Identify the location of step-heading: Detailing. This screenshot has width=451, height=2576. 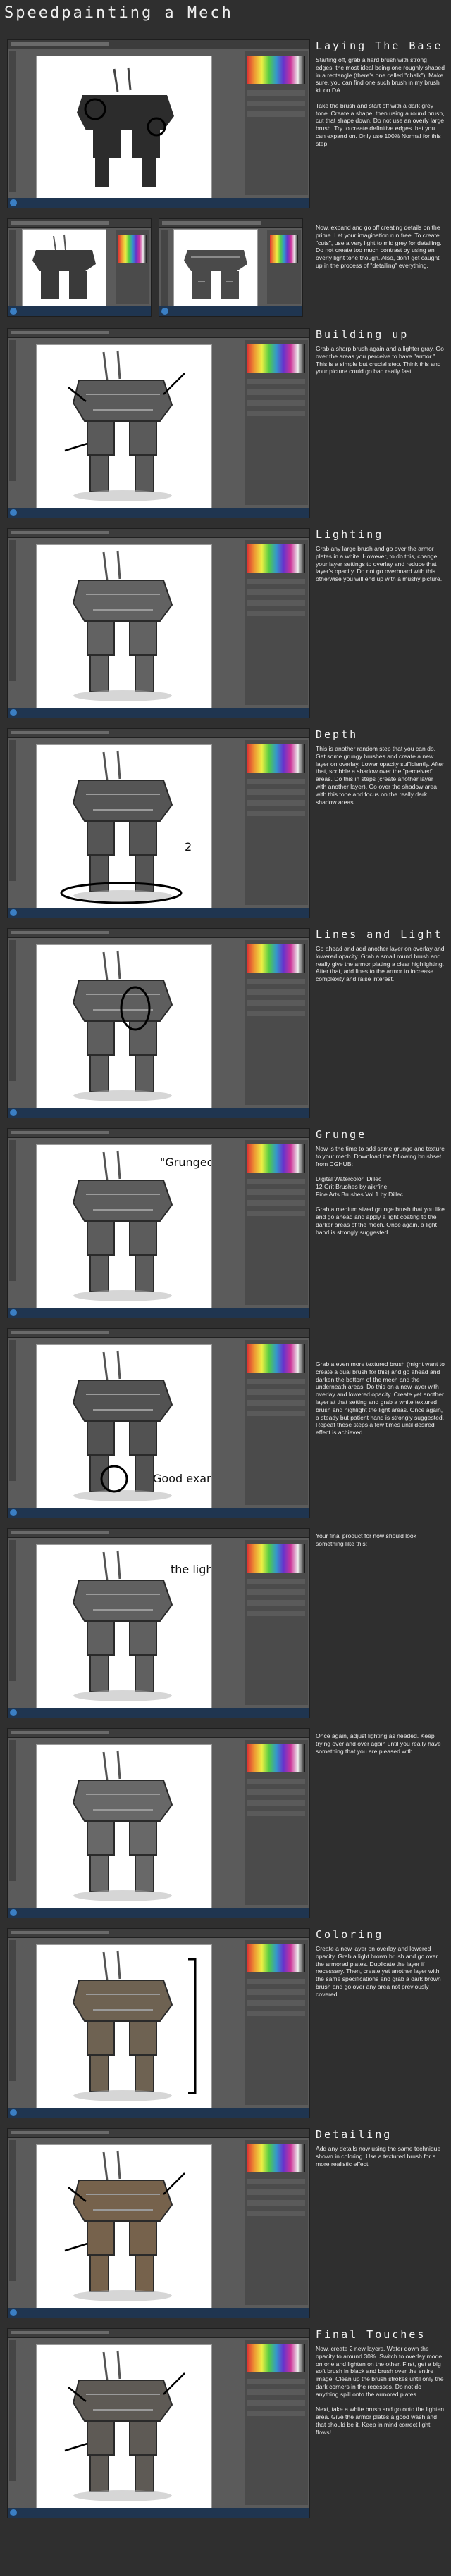
(355, 2134).